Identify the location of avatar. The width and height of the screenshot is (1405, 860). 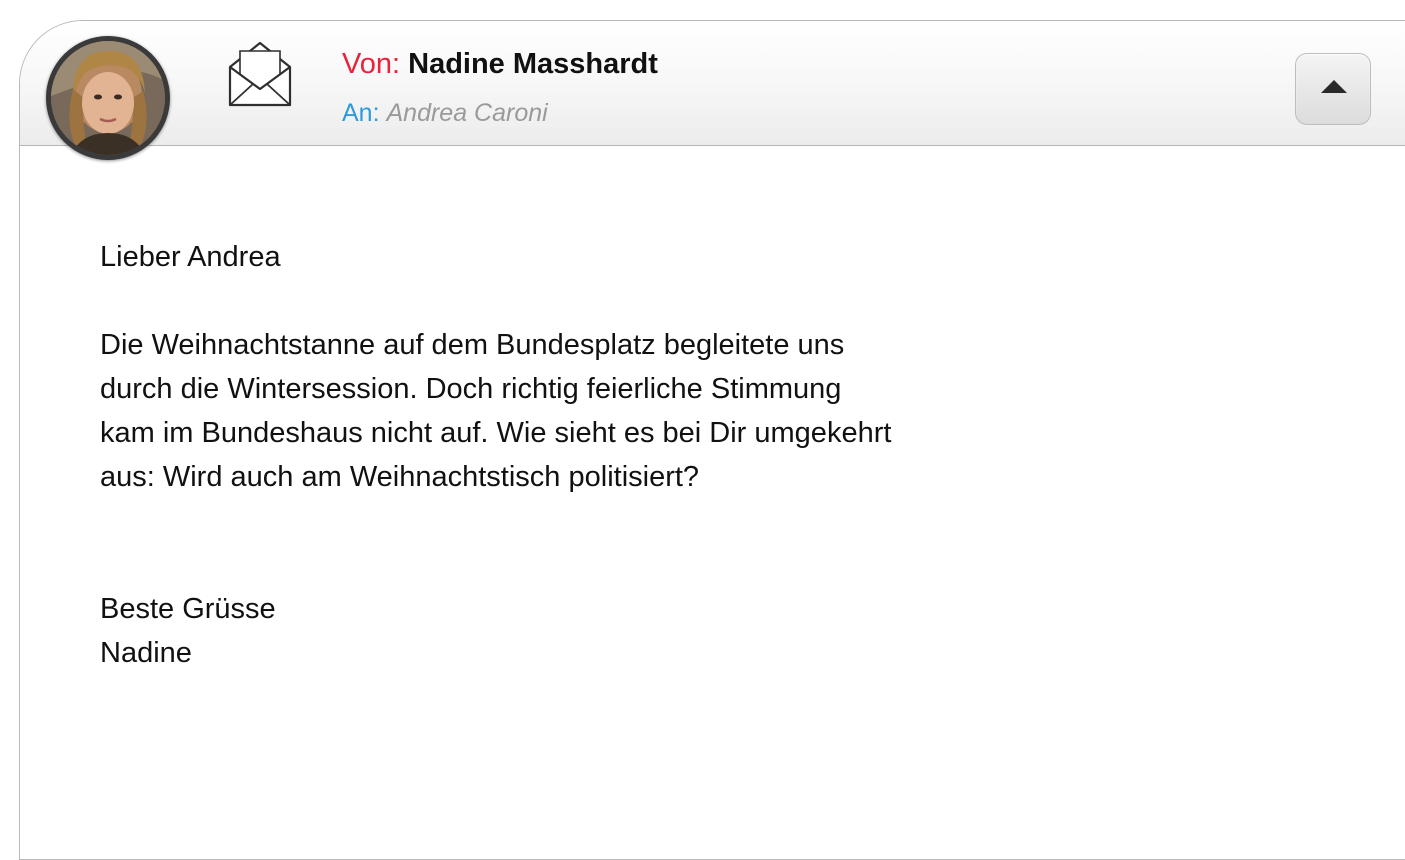
(108, 98).